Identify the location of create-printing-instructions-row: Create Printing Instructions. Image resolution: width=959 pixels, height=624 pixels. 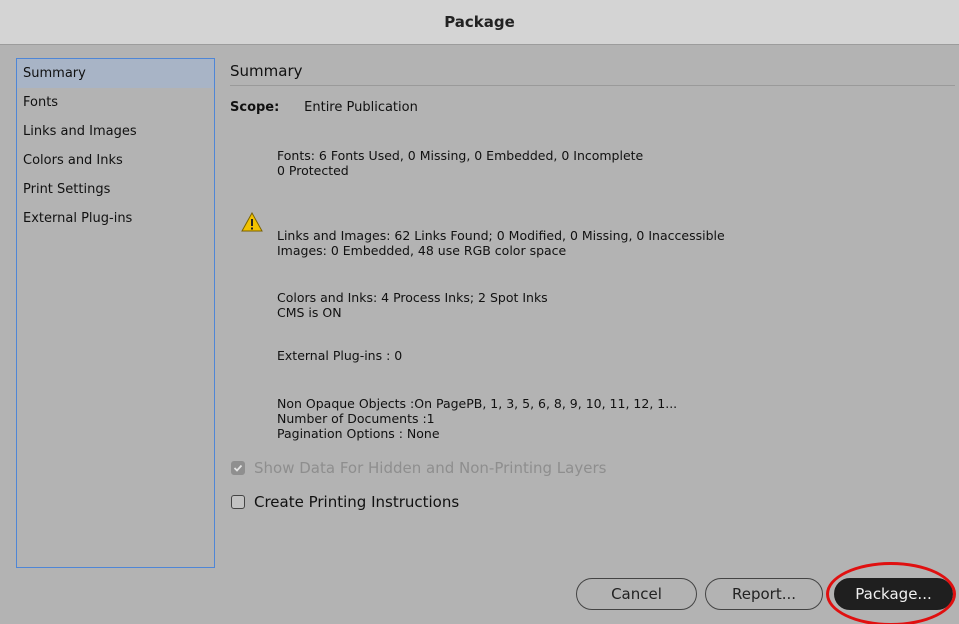
(345, 502).